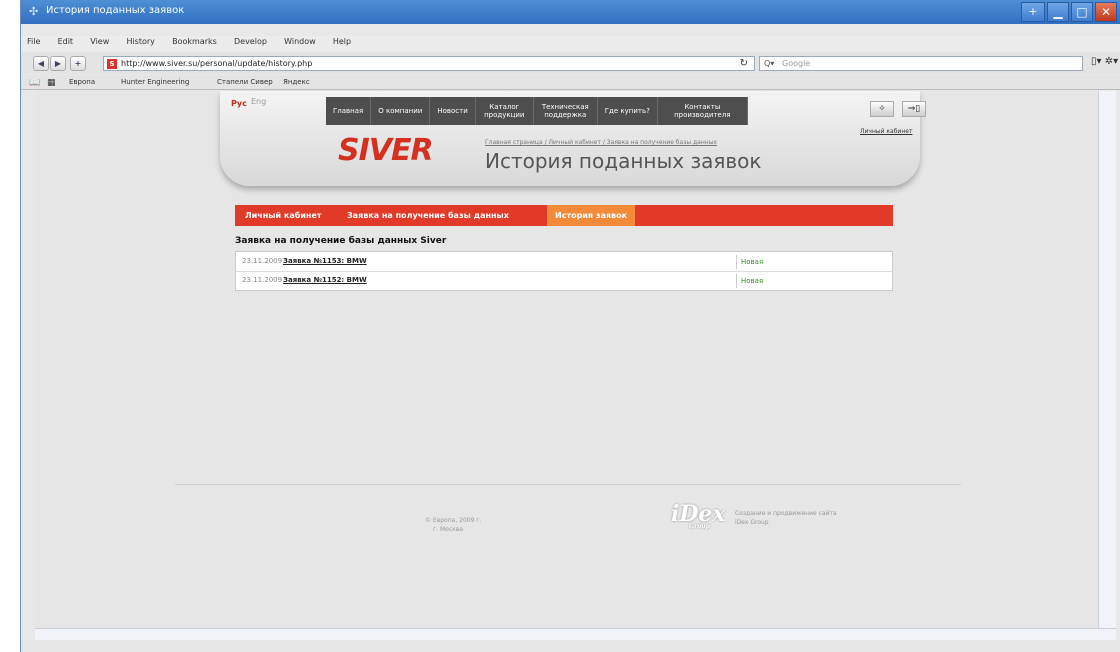 Image resolution: width=1120 pixels, height=652 pixels. I want to click on bookmark-item: Яндекс, so click(296, 82).